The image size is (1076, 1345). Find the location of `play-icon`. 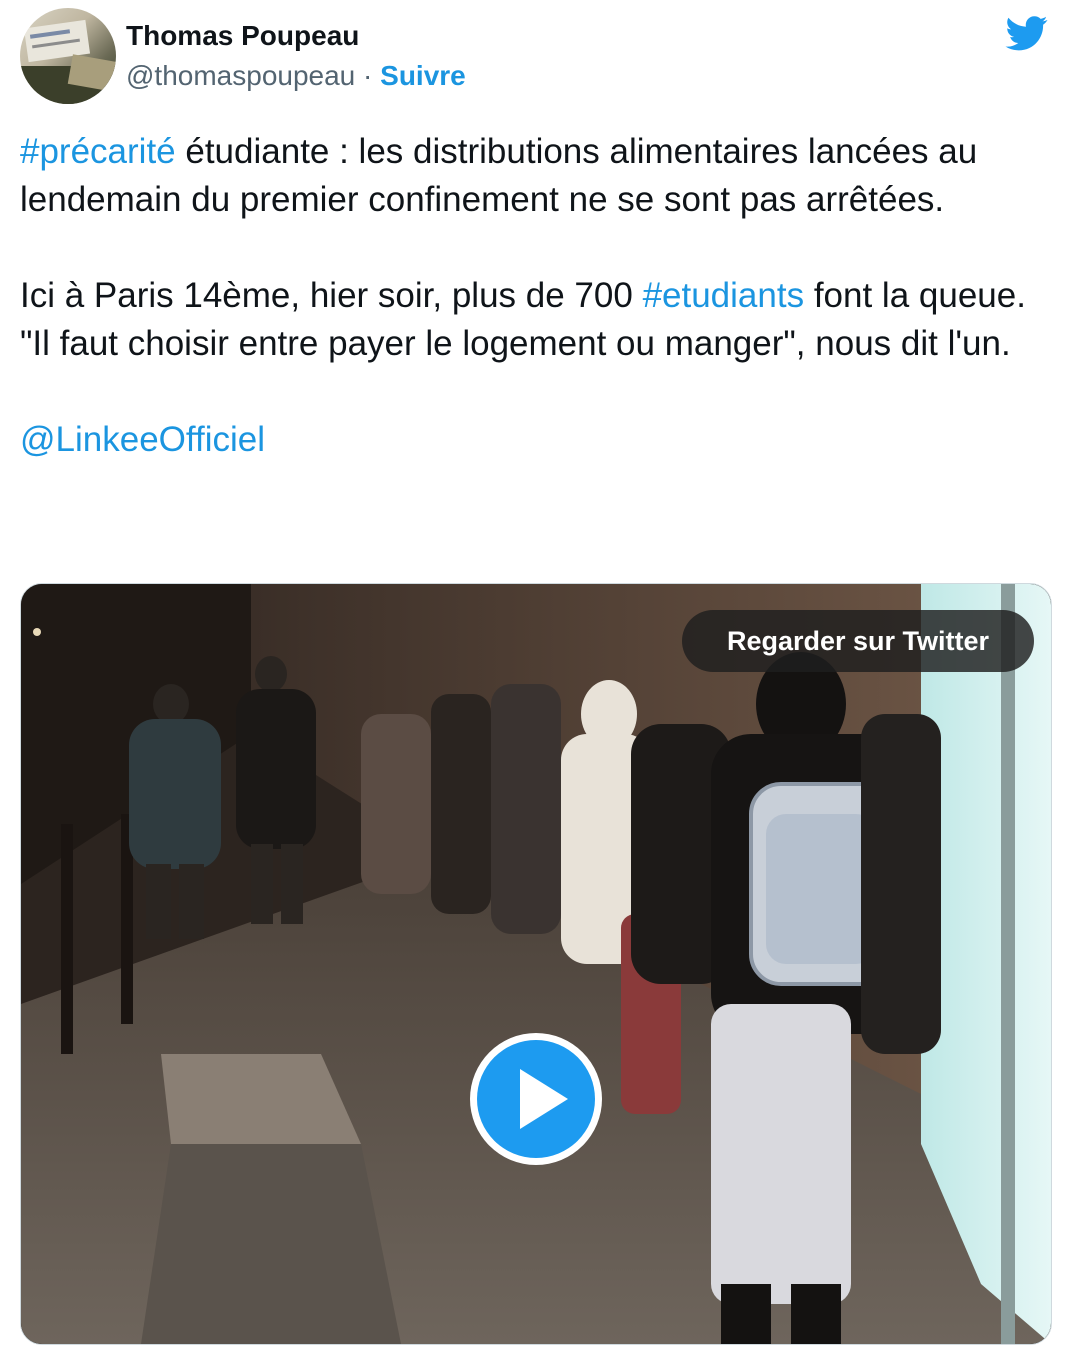

play-icon is located at coordinates (544, 1099).